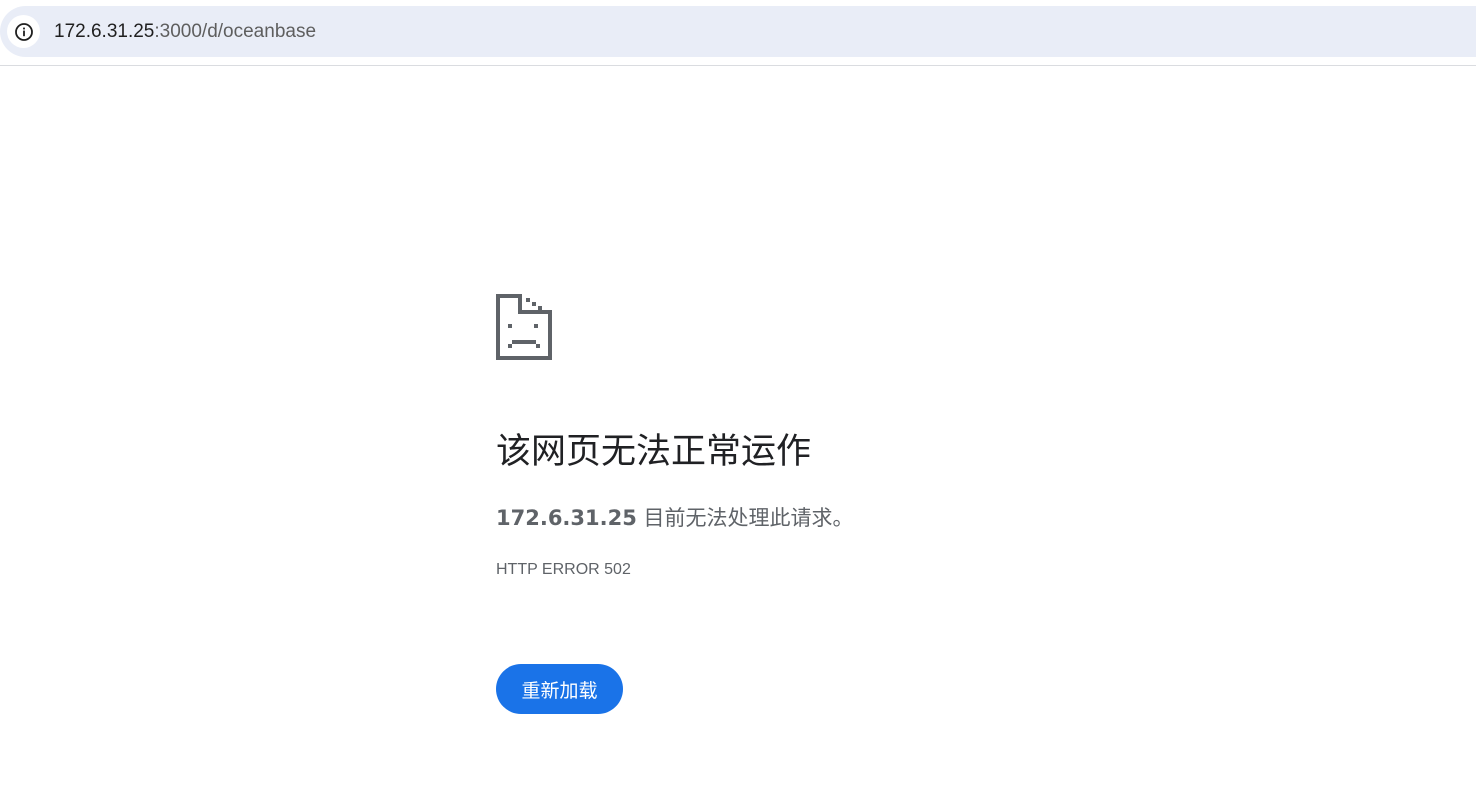  What do you see at coordinates (745, 518) in the screenshot?
I see `error-description-text: 目前无法处理此请求。` at bounding box center [745, 518].